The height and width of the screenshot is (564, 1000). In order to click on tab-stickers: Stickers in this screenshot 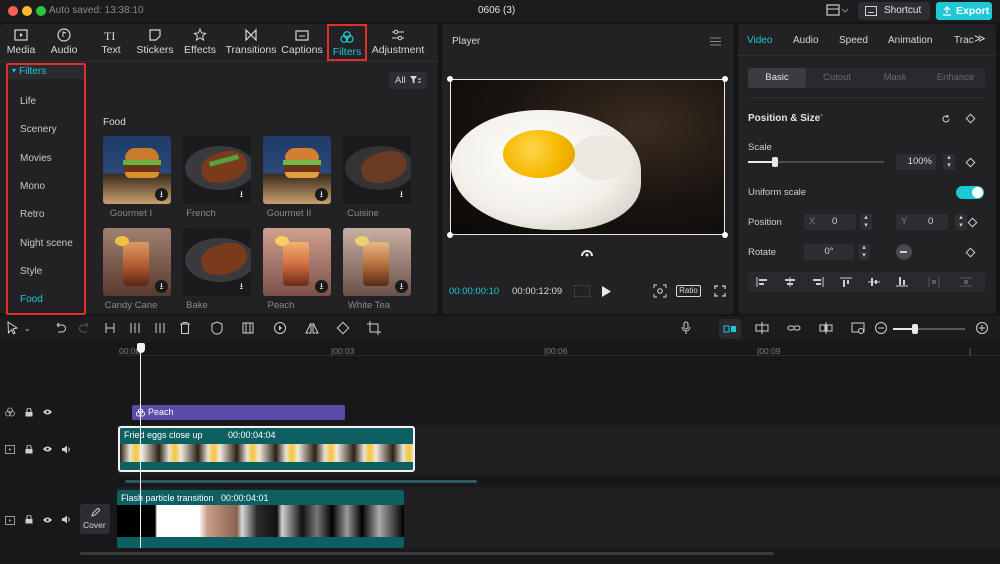, I will do `click(155, 41)`.